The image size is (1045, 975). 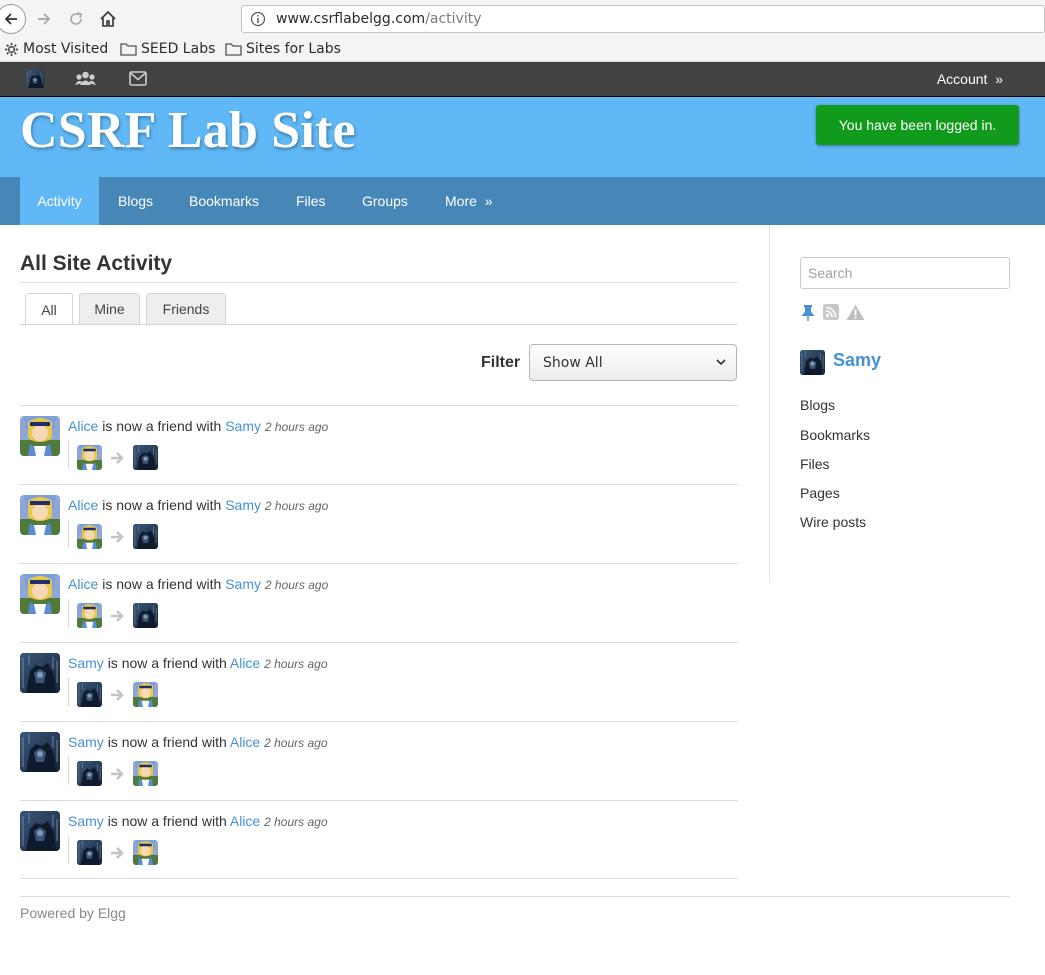 What do you see at coordinates (633, 362) in the screenshot?
I see `filter-select: Show All` at bounding box center [633, 362].